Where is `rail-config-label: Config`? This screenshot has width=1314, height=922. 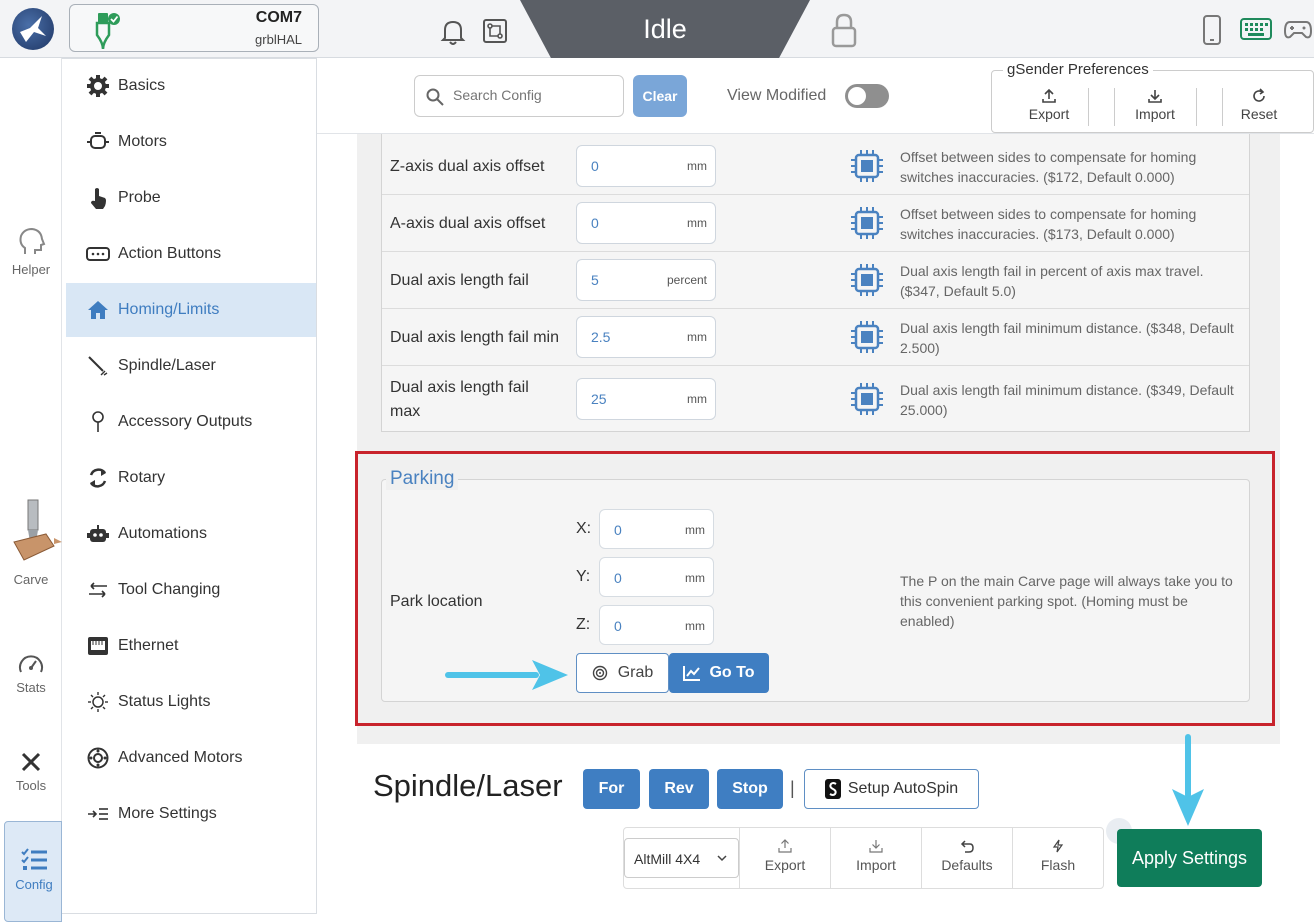
rail-config-label: Config is located at coordinates (34, 884).